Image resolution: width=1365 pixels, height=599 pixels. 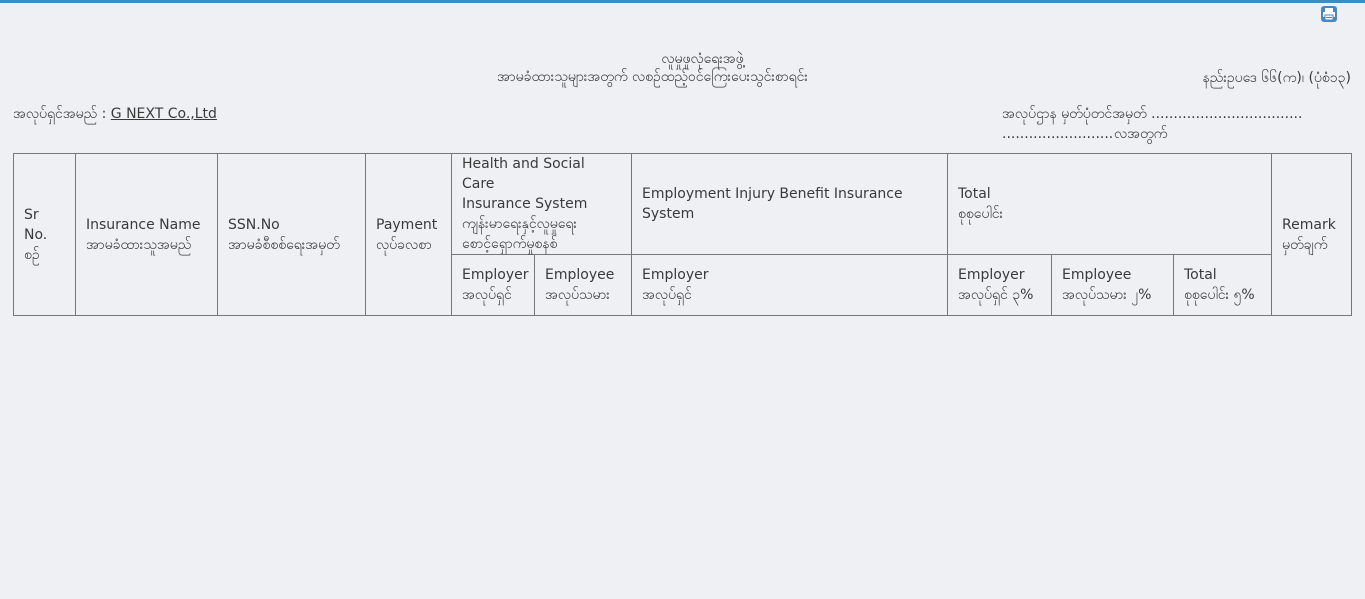 I want to click on print-button, so click(x=1329, y=14).